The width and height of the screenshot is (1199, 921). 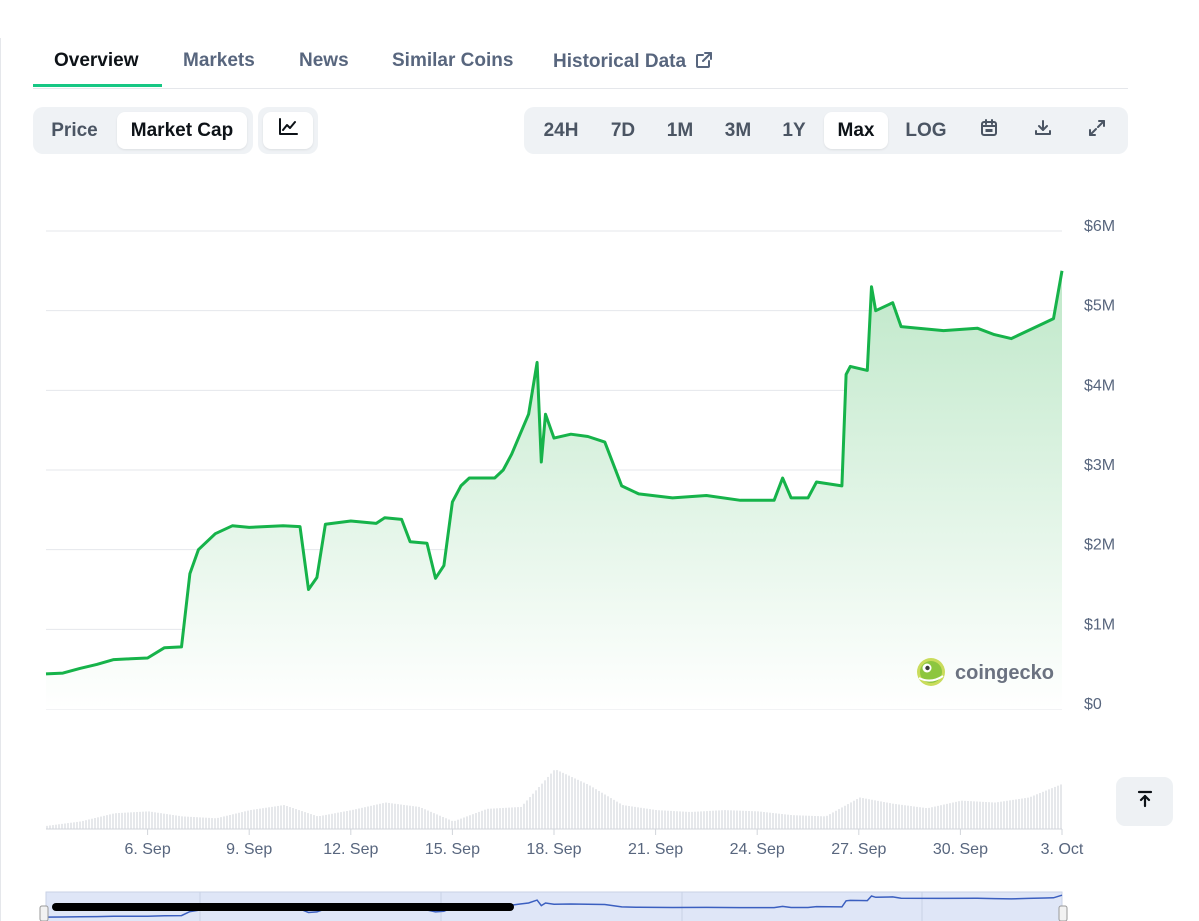 What do you see at coordinates (757, 849) in the screenshot?
I see `x-tick-label: 24. Sep` at bounding box center [757, 849].